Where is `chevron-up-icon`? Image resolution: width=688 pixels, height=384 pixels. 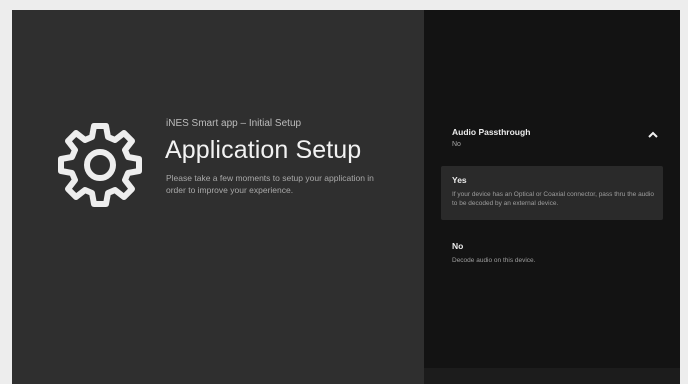
chevron-up-icon is located at coordinates (653, 135).